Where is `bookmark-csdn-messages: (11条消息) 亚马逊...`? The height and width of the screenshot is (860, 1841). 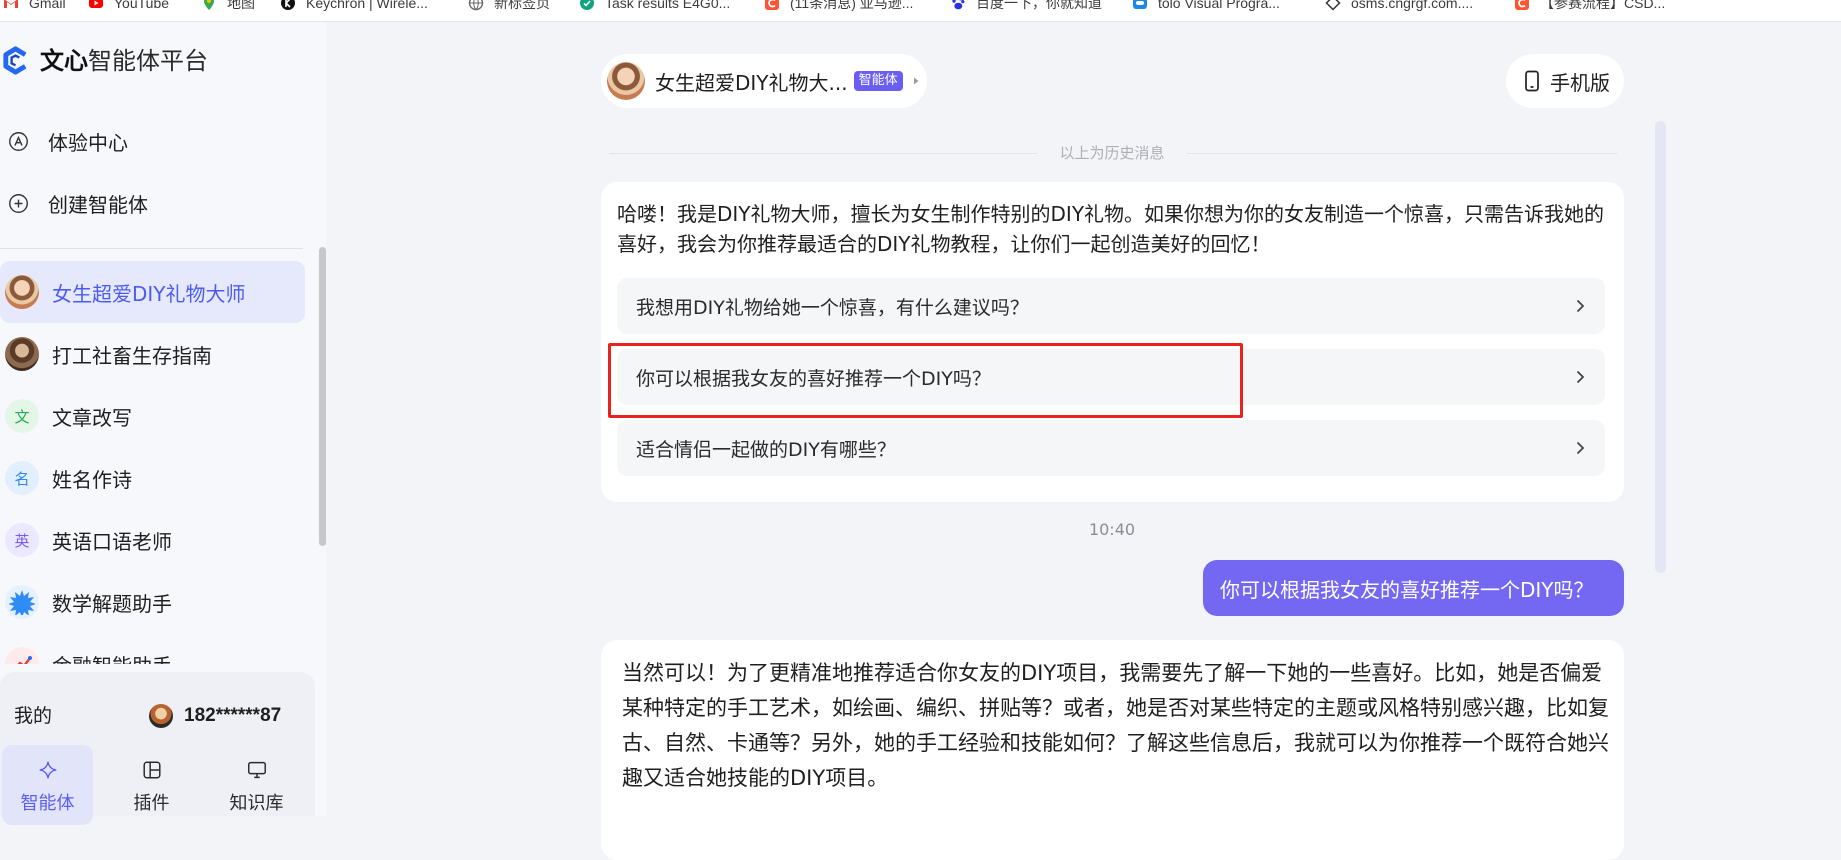 bookmark-csdn-messages: (11条消息) 亚马逊... is located at coordinates (838, 7).